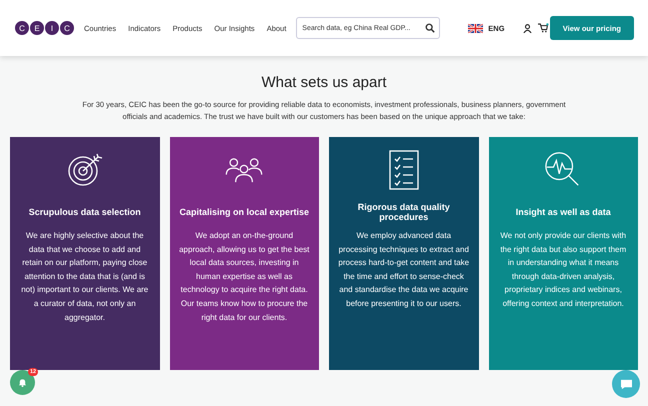  Describe the element at coordinates (403, 212) in the screenshot. I see `card-title: Rigorous data quality procedures` at that location.